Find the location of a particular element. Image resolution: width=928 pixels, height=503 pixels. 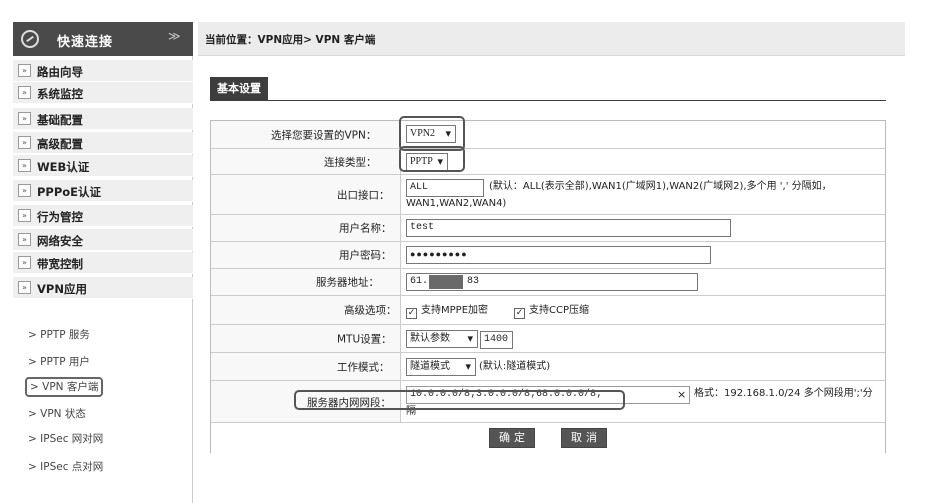

row-connection-type: 连接类型： PPTP ▾ is located at coordinates (548, 162).